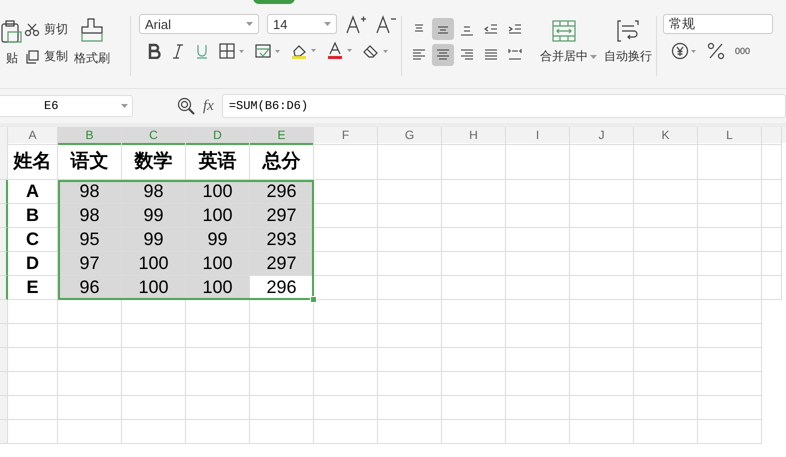 This screenshot has width=786, height=457. What do you see at coordinates (11, 32) in the screenshot?
I see `clipboard-icon` at bounding box center [11, 32].